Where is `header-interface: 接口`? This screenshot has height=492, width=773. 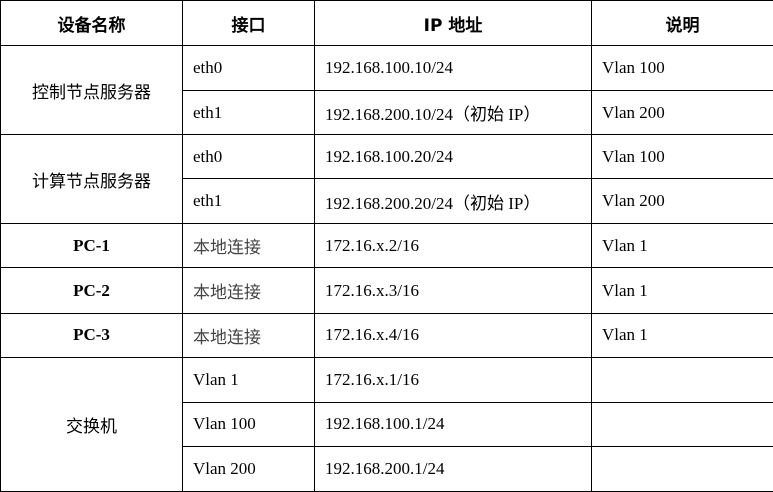 header-interface: 接口 is located at coordinates (248, 23).